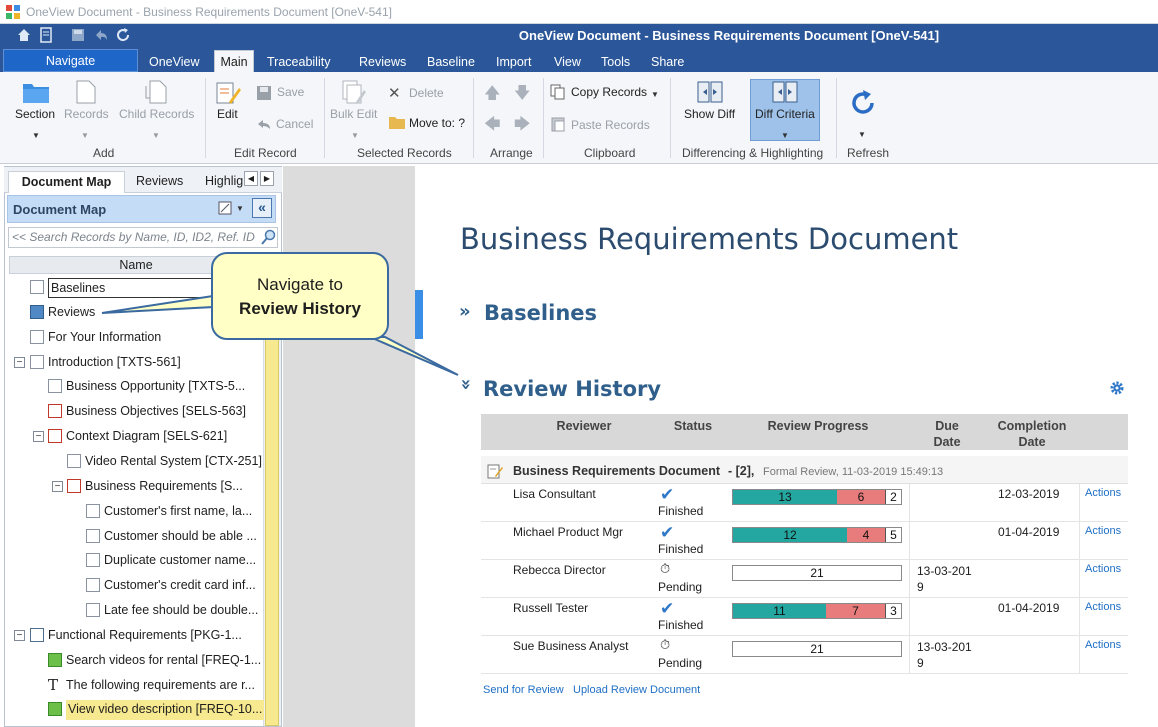  I want to click on tab-reviews-panel: Reviews, so click(159, 182).